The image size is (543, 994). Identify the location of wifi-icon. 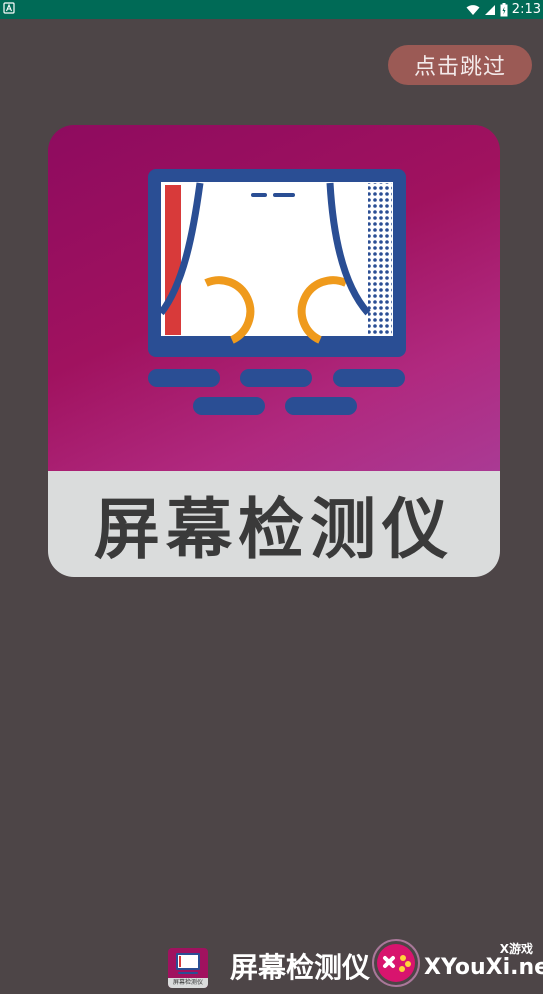
(473, 9).